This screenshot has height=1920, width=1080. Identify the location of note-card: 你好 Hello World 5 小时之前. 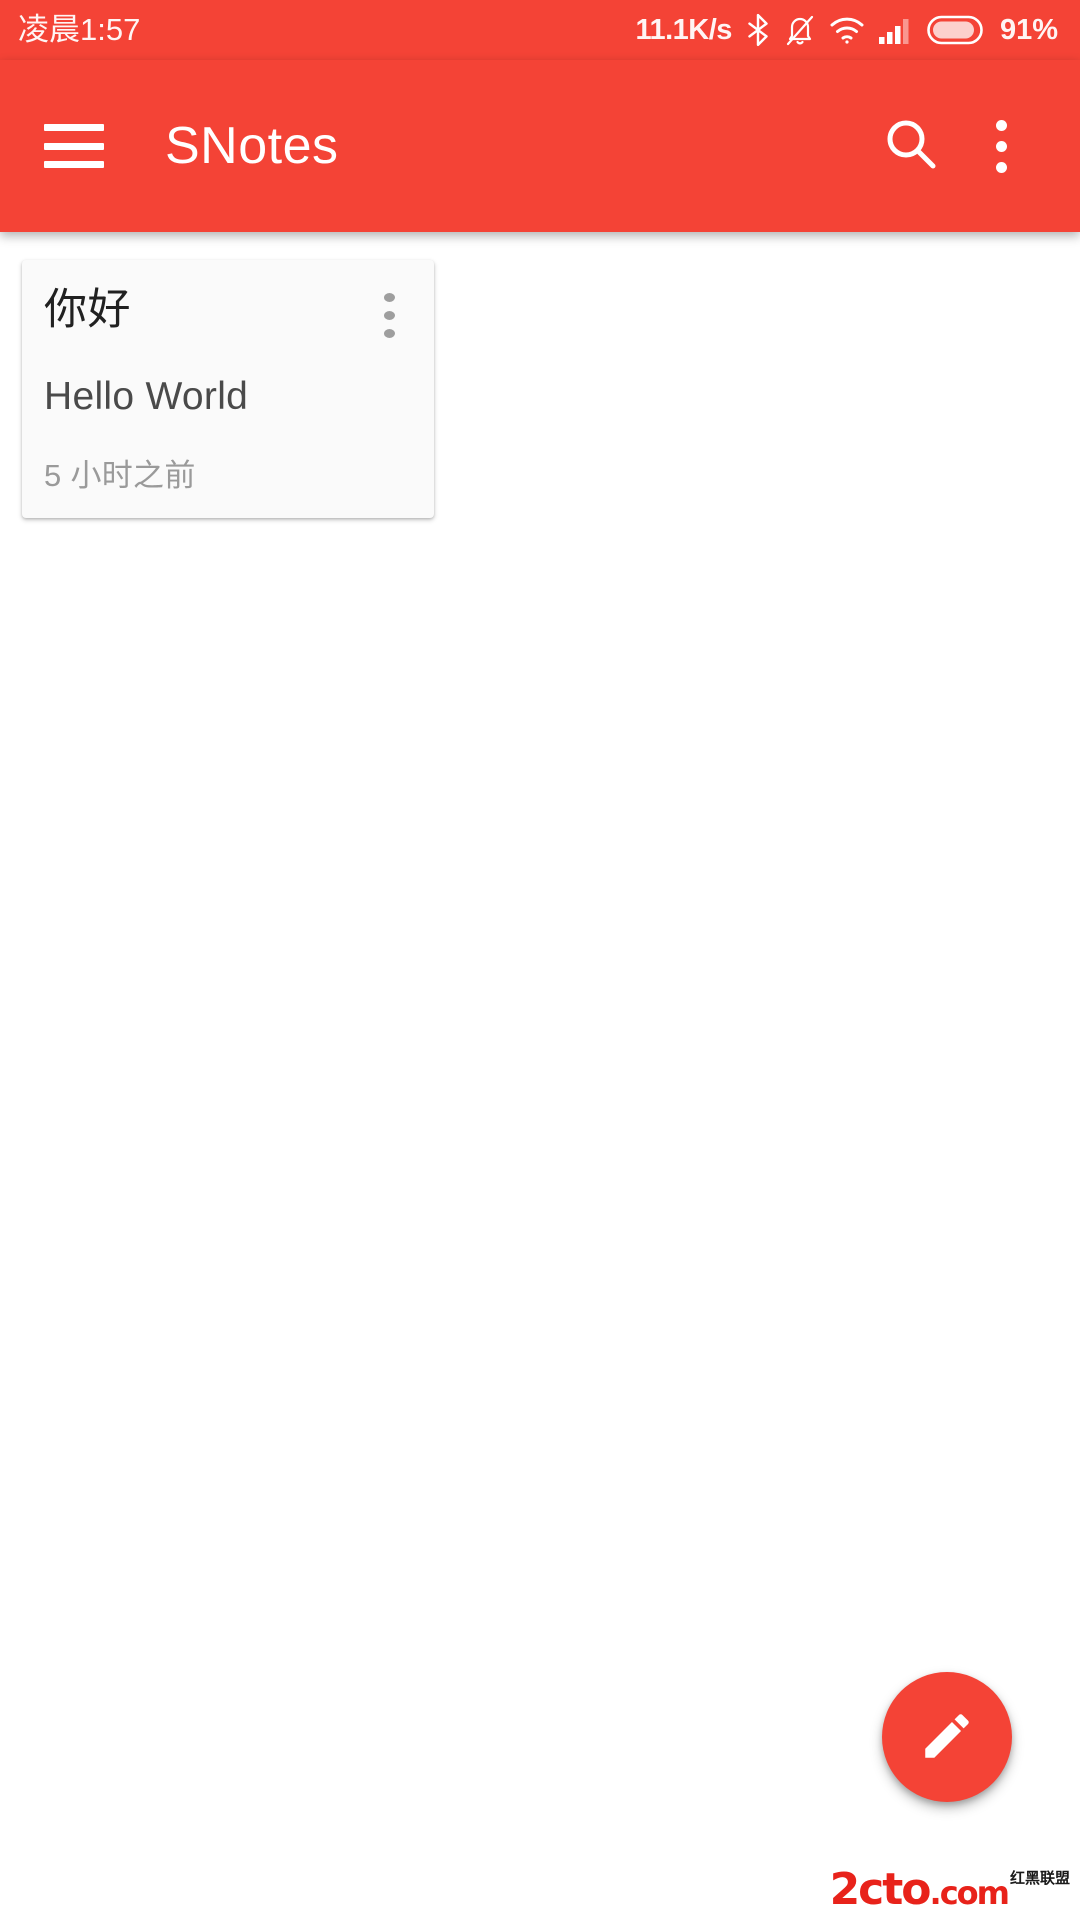
(228, 389).